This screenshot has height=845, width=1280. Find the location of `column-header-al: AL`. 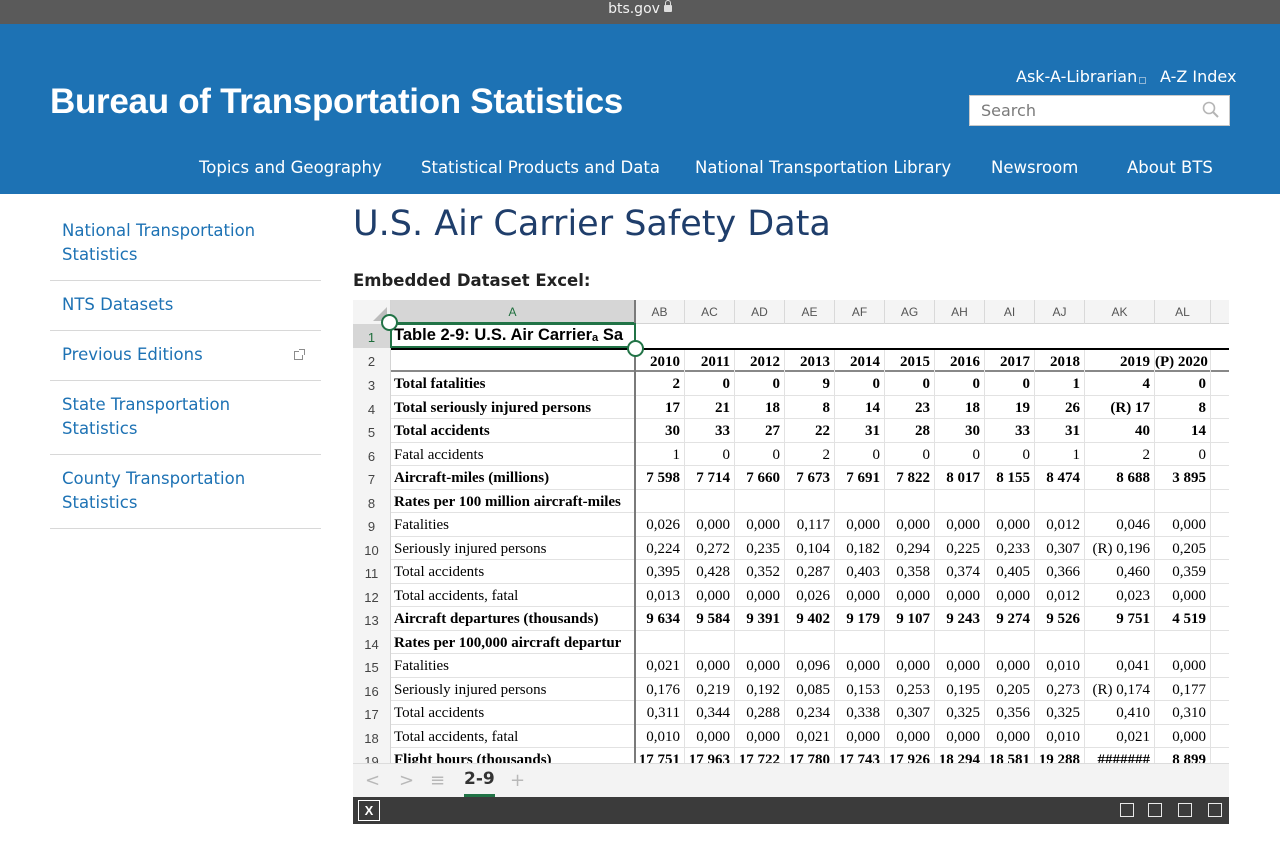

column-header-al: AL is located at coordinates (1183, 312).